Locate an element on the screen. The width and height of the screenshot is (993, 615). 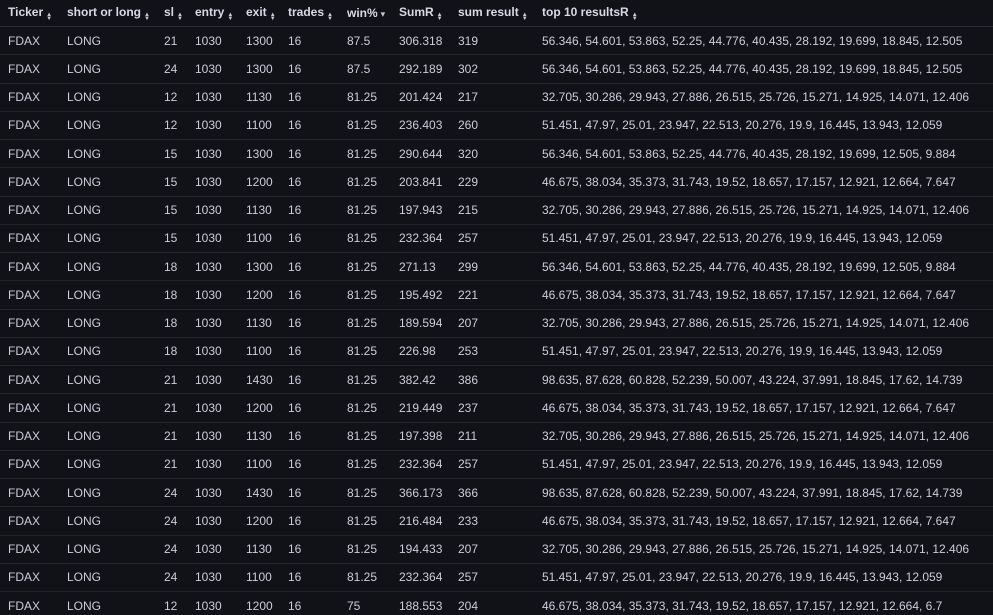
cell-sumr: 189.594 is located at coordinates (420, 323).